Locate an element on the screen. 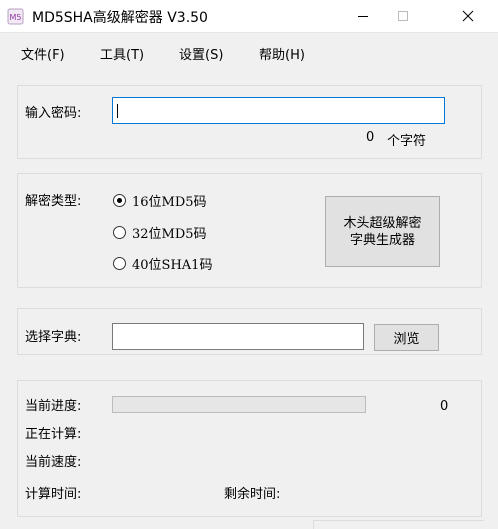 The width and height of the screenshot is (498, 529). maximize-button is located at coordinates (403, 16).